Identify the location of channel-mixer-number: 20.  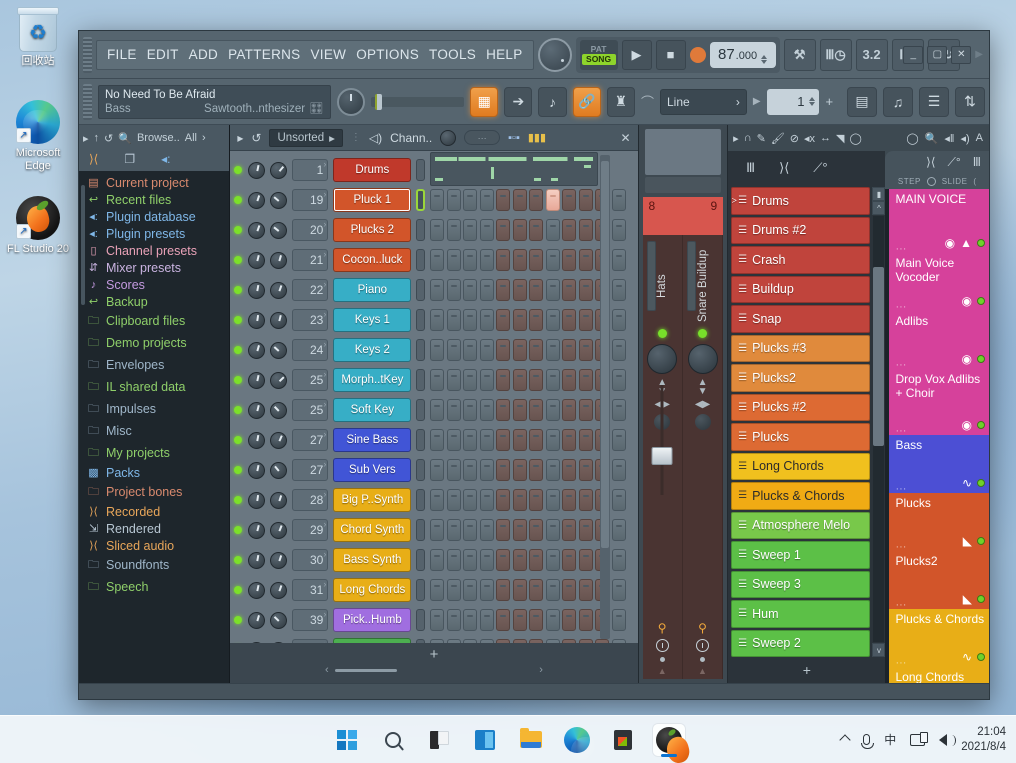
(310, 230).